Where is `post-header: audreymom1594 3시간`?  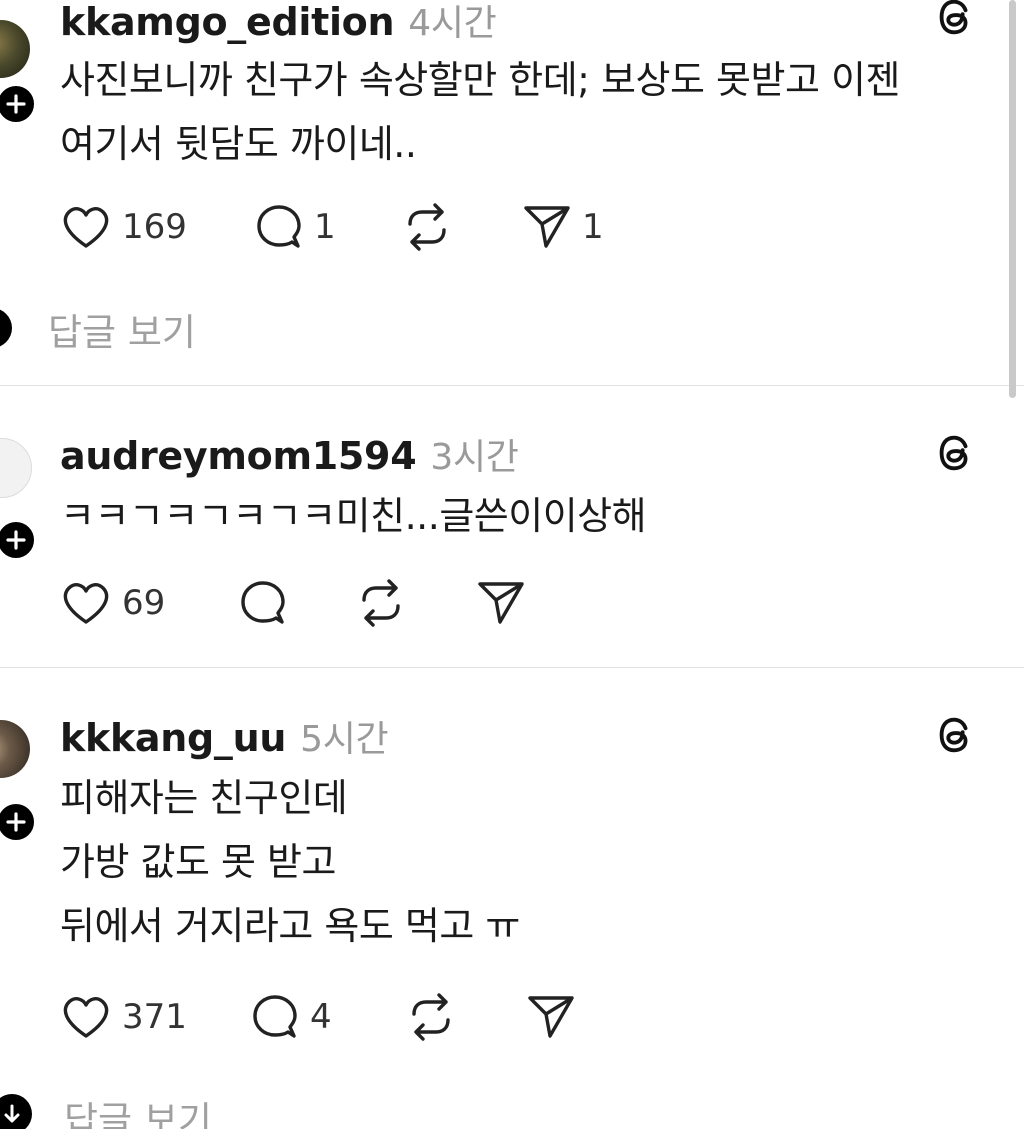 post-header: audreymom1594 3시간 is located at coordinates (289, 454).